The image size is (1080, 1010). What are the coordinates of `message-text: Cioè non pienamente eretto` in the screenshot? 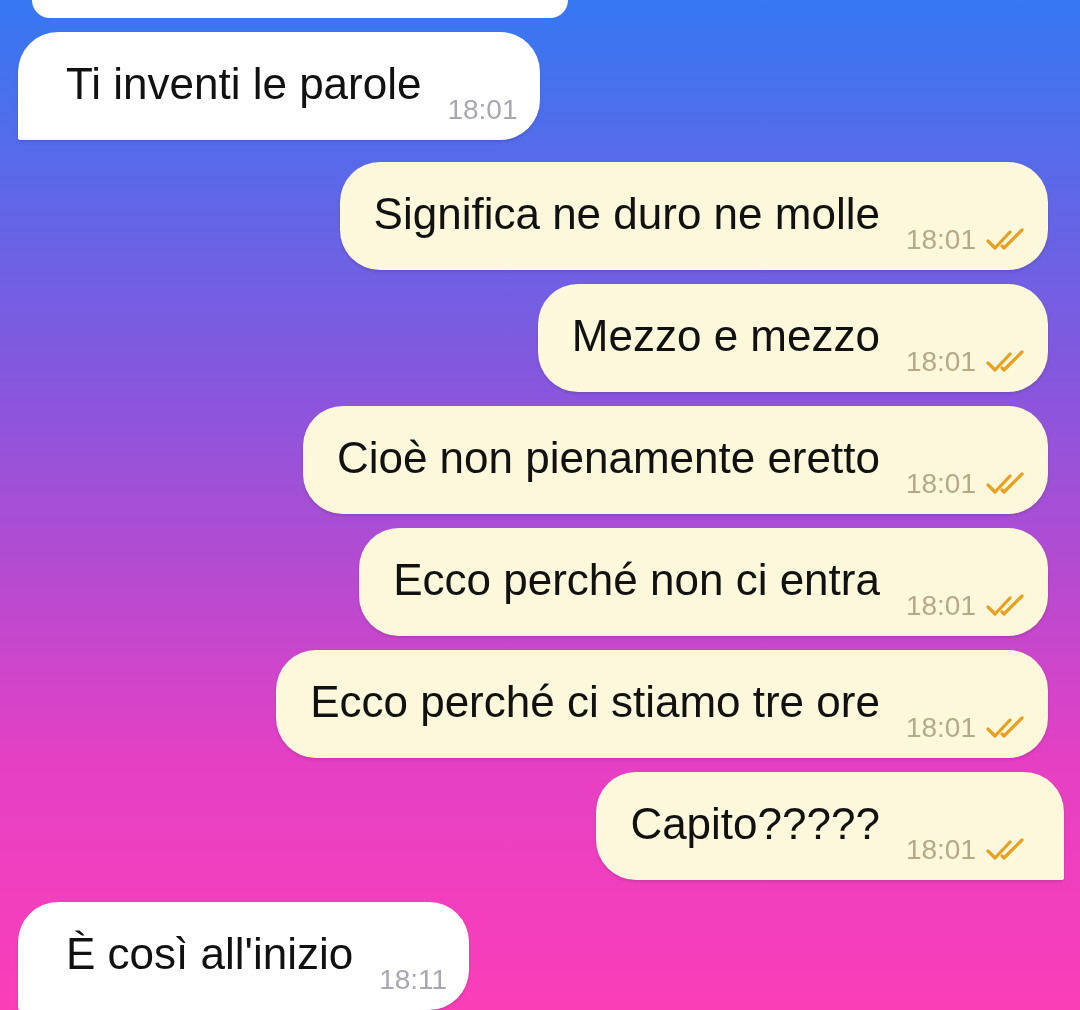 It's located at (608, 458).